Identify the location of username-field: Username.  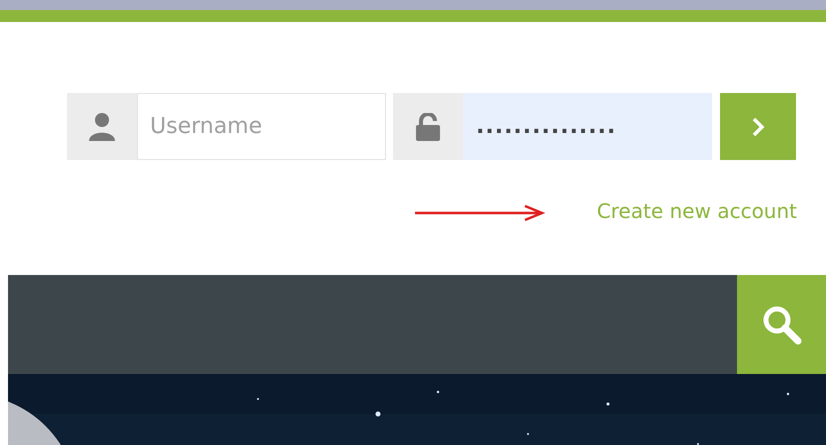
(261, 126).